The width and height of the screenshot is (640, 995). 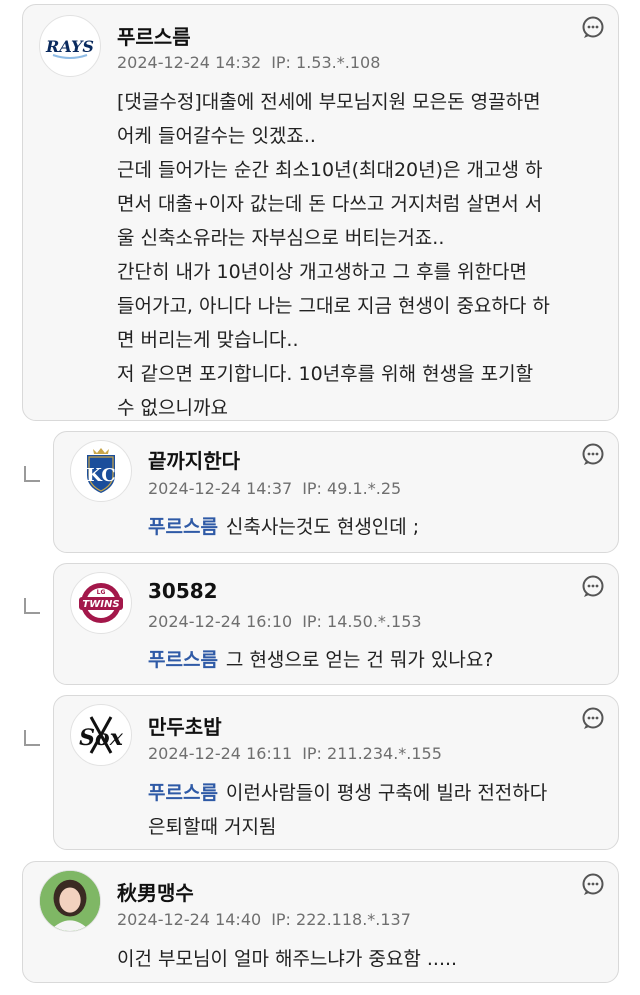 I want to click on twins-logo-text: TWINS, so click(x=100, y=604).